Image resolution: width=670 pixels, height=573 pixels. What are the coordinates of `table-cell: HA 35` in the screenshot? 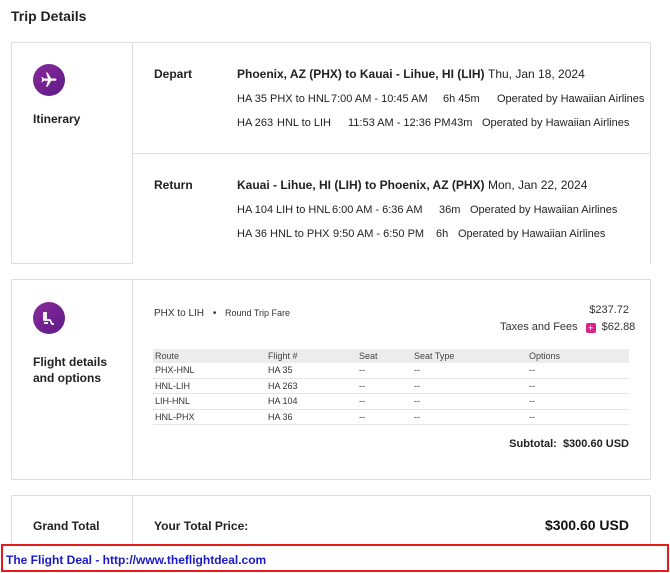 It's located at (280, 370).